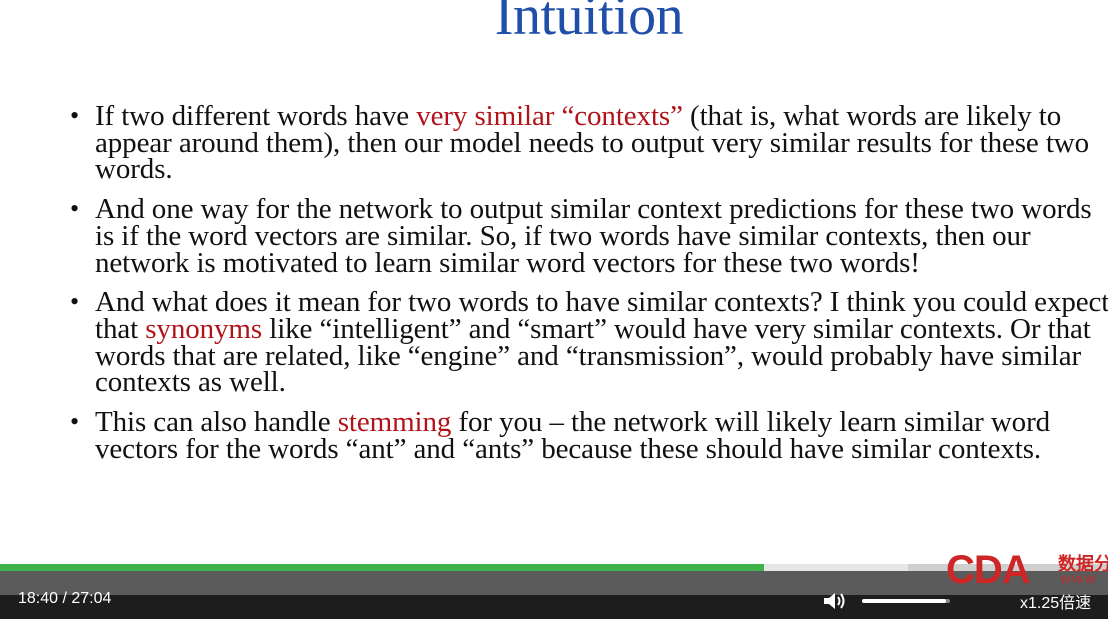  I want to click on video-progress-bar, so click(554, 567).